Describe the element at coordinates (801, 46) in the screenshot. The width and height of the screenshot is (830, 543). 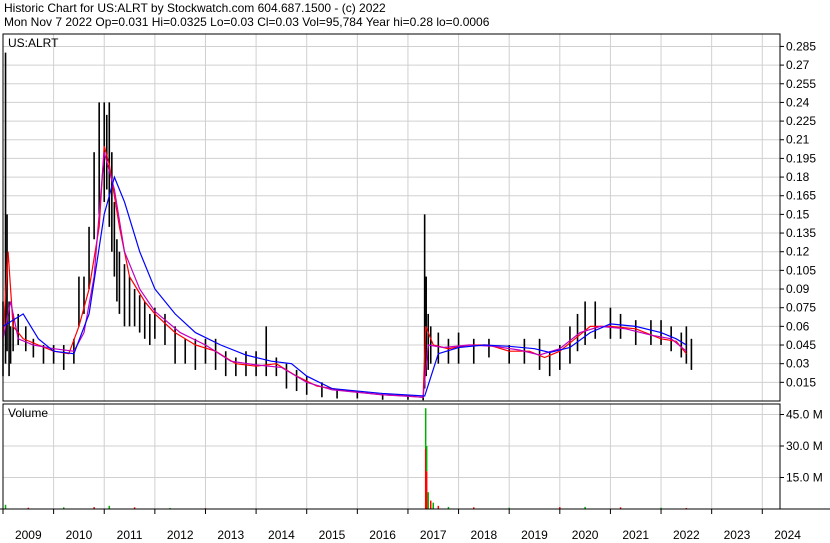
I see `price-tick-label: 0.285` at that location.